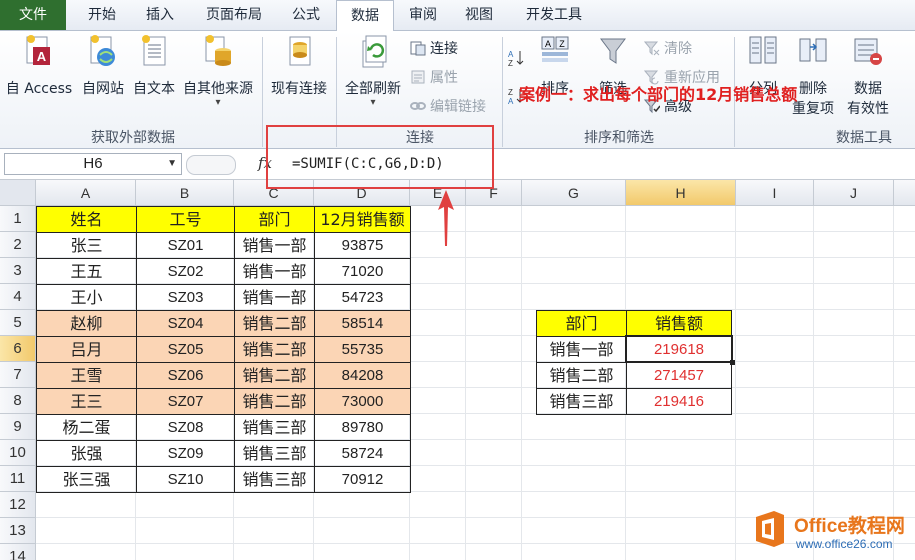 The image size is (915, 560). I want to click on row-header-10: 10, so click(18, 453).